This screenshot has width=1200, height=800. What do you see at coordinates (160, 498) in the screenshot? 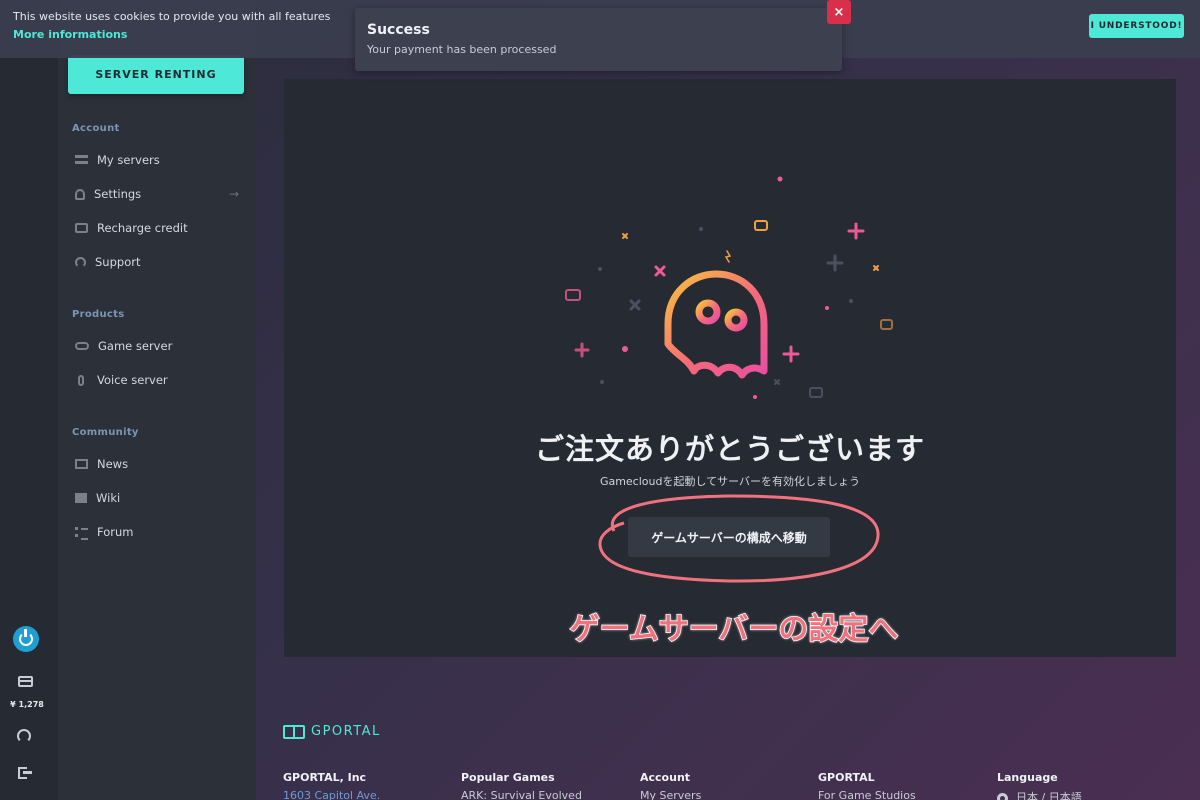
I see `sidebar-item-wiki: Wiki` at bounding box center [160, 498].